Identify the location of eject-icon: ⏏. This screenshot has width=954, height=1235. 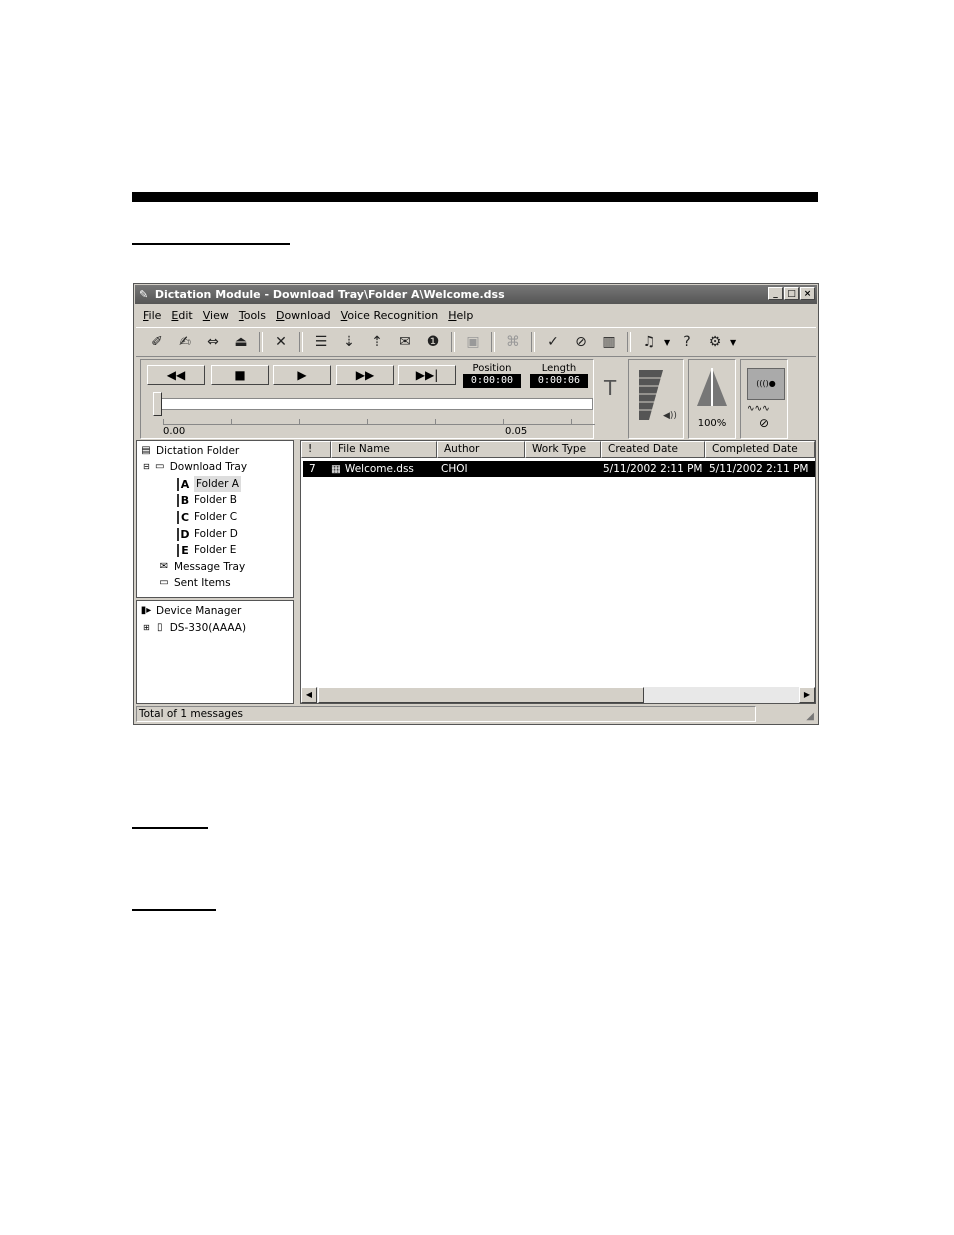
(241, 342).